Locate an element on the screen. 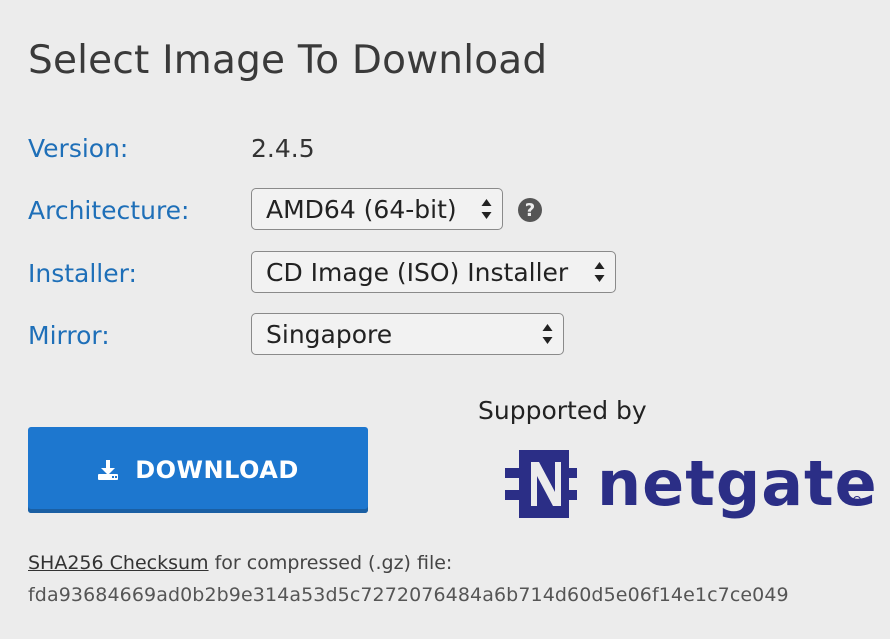  checksum-suffix: for compressed (.gz) file: is located at coordinates (330, 563).